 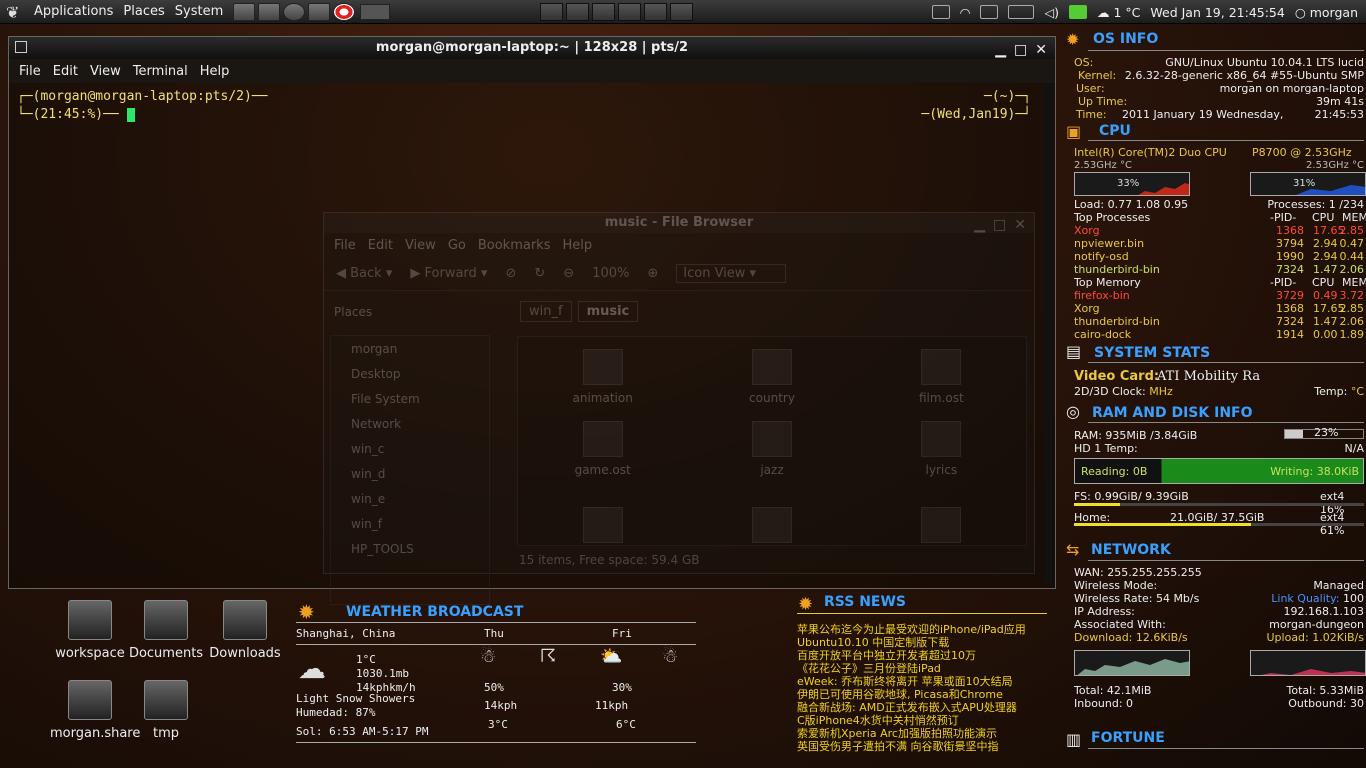 I want to click on zoom-out-icon: ⊖, so click(x=568, y=273).